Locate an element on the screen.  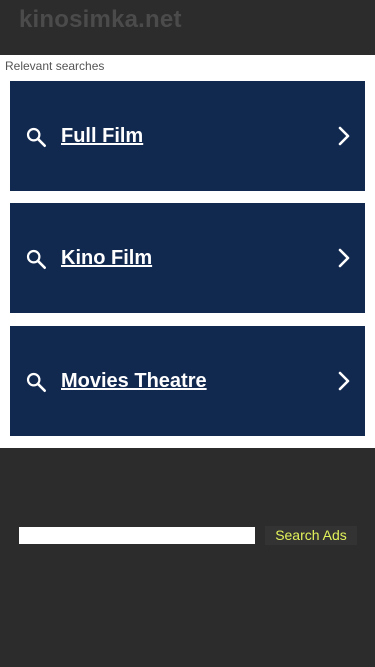
search-result-label: Movies Theatre is located at coordinates (134, 381).